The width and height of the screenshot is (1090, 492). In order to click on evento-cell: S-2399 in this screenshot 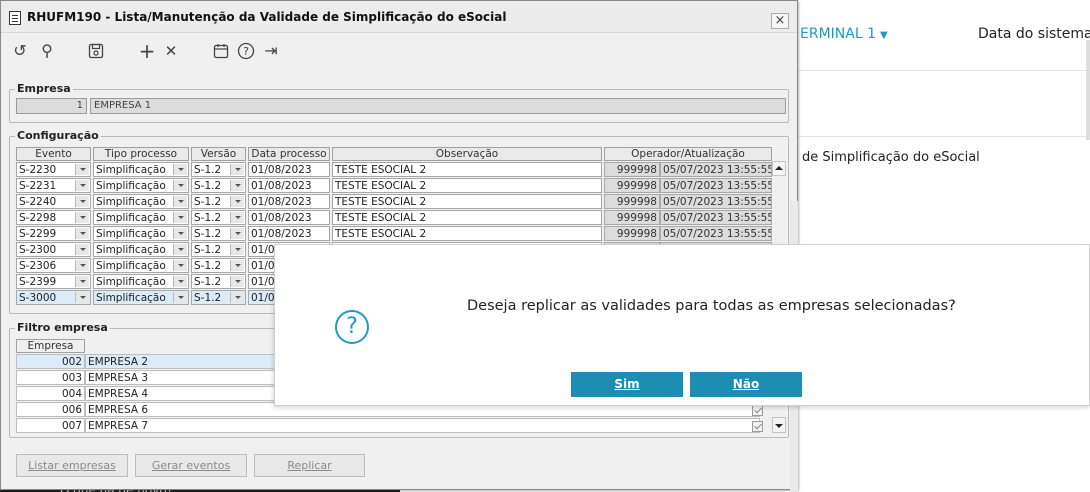, I will do `click(53, 281)`.